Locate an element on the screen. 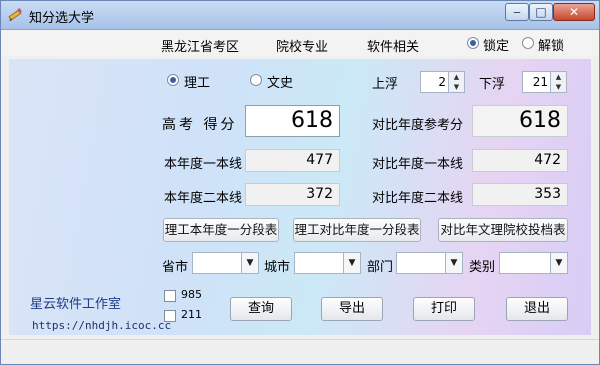 The width and height of the screenshot is (600, 365). category-label: 类别 is located at coordinates (482, 267).